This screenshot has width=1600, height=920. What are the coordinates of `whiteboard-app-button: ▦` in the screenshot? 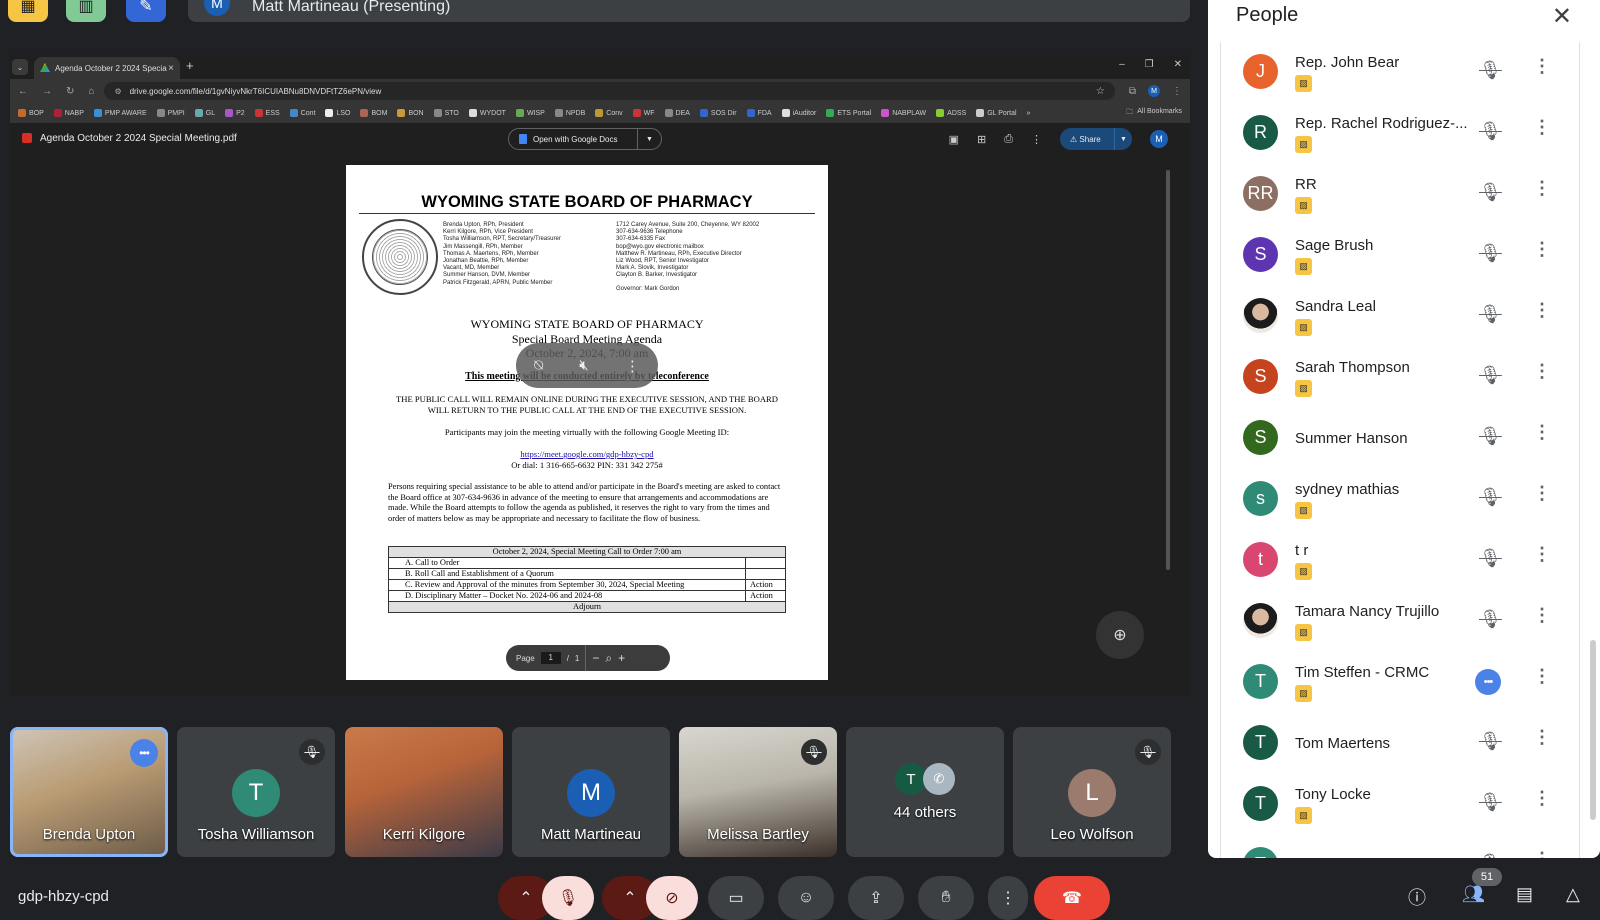 It's located at (28, 11).